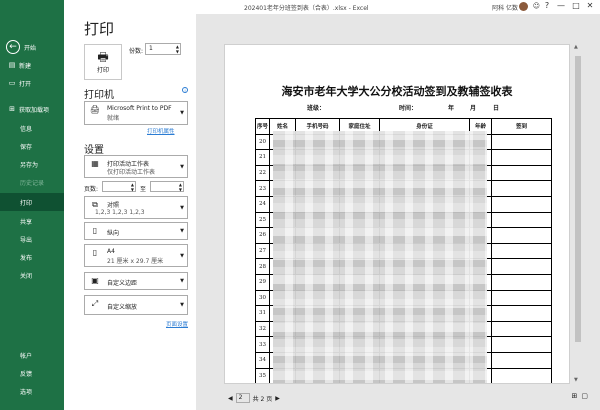 This screenshot has height=410, width=600. What do you see at coordinates (32, 182) in the screenshot?
I see `sidebar-item-history: 历史记录` at bounding box center [32, 182].